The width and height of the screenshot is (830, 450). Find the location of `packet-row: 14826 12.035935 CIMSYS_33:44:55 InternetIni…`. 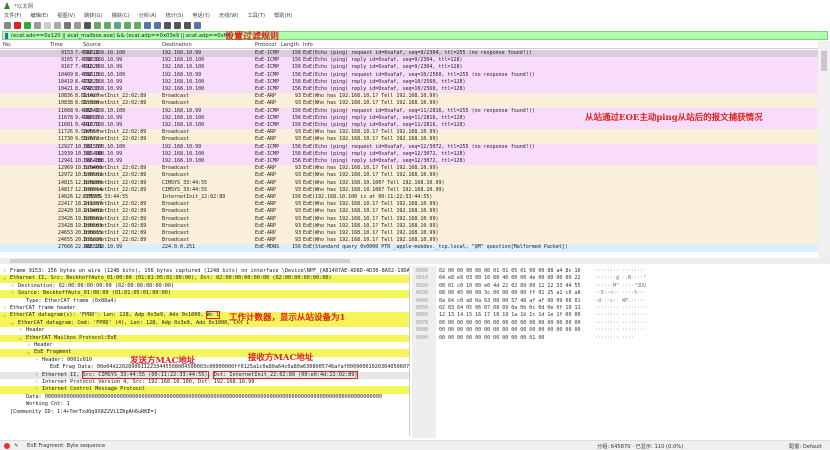

packet-row: 14826 12.035935 CIMSYS_33:44:55 InternetIni… is located at coordinates (409, 198).